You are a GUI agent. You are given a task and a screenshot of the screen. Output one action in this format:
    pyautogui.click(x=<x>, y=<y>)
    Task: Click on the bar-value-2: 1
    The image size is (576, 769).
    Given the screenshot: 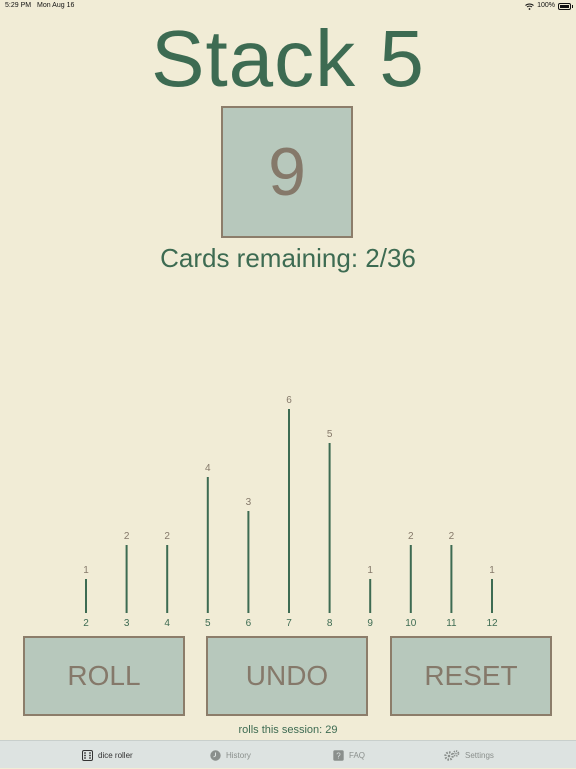 What is the action you would take?
    pyautogui.click(x=86, y=570)
    